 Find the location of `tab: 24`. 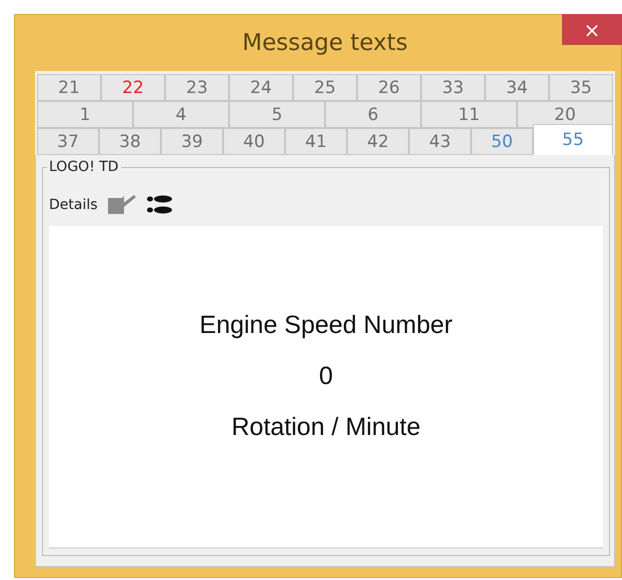

tab: 24 is located at coordinates (261, 87).